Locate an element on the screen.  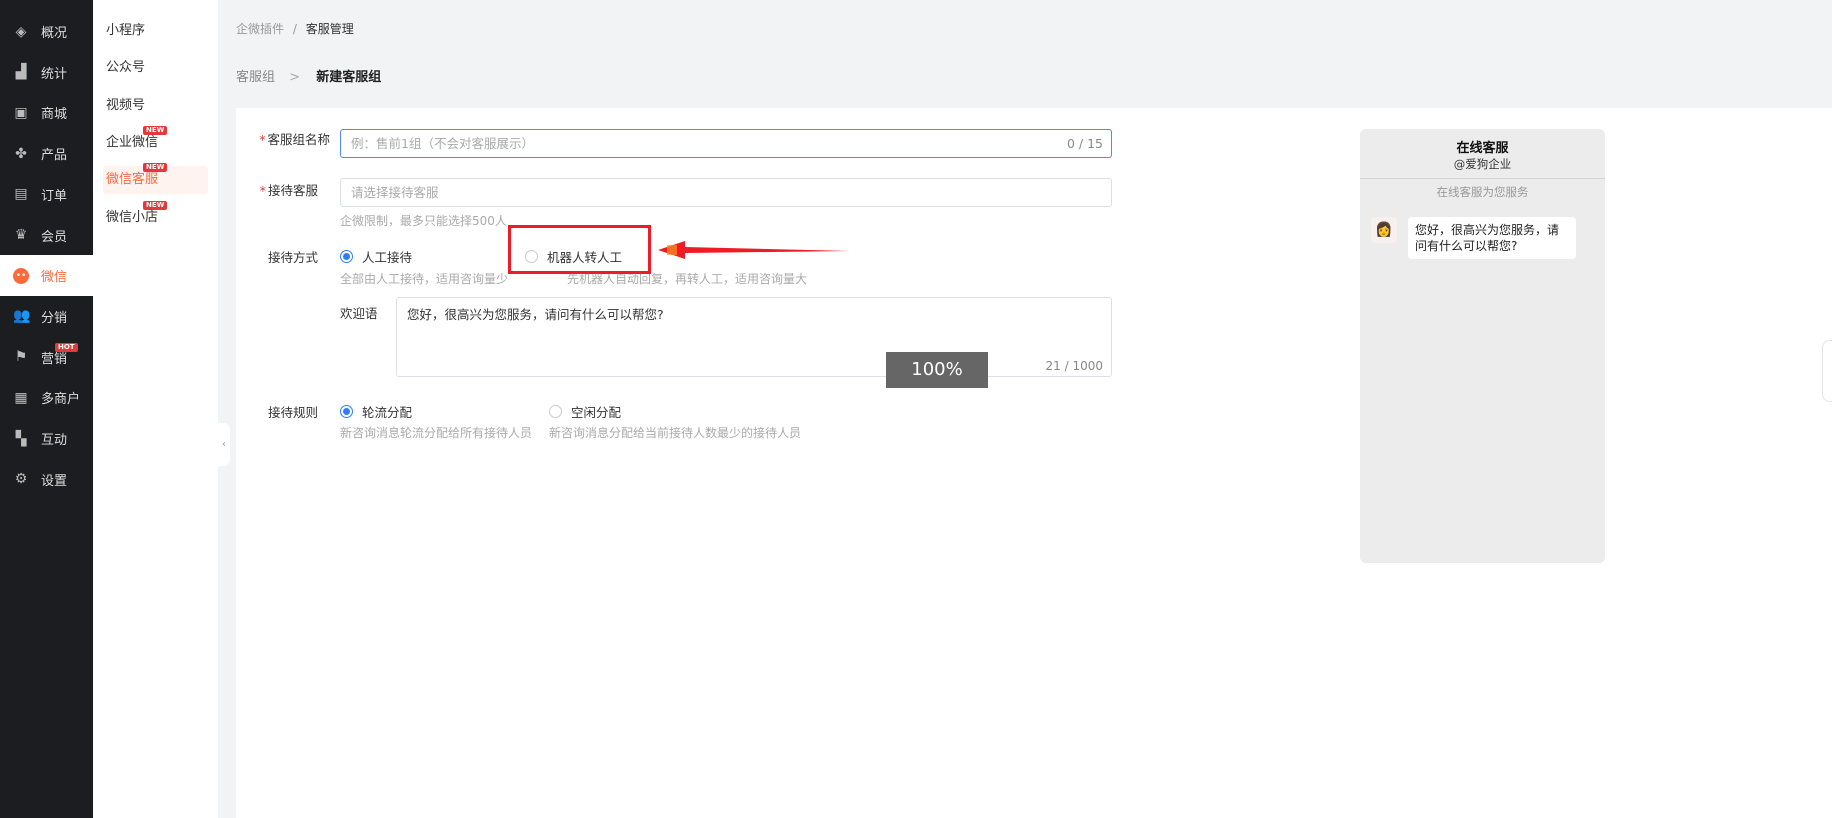
radio-round-robin: 轮流分配 is located at coordinates (376, 411).